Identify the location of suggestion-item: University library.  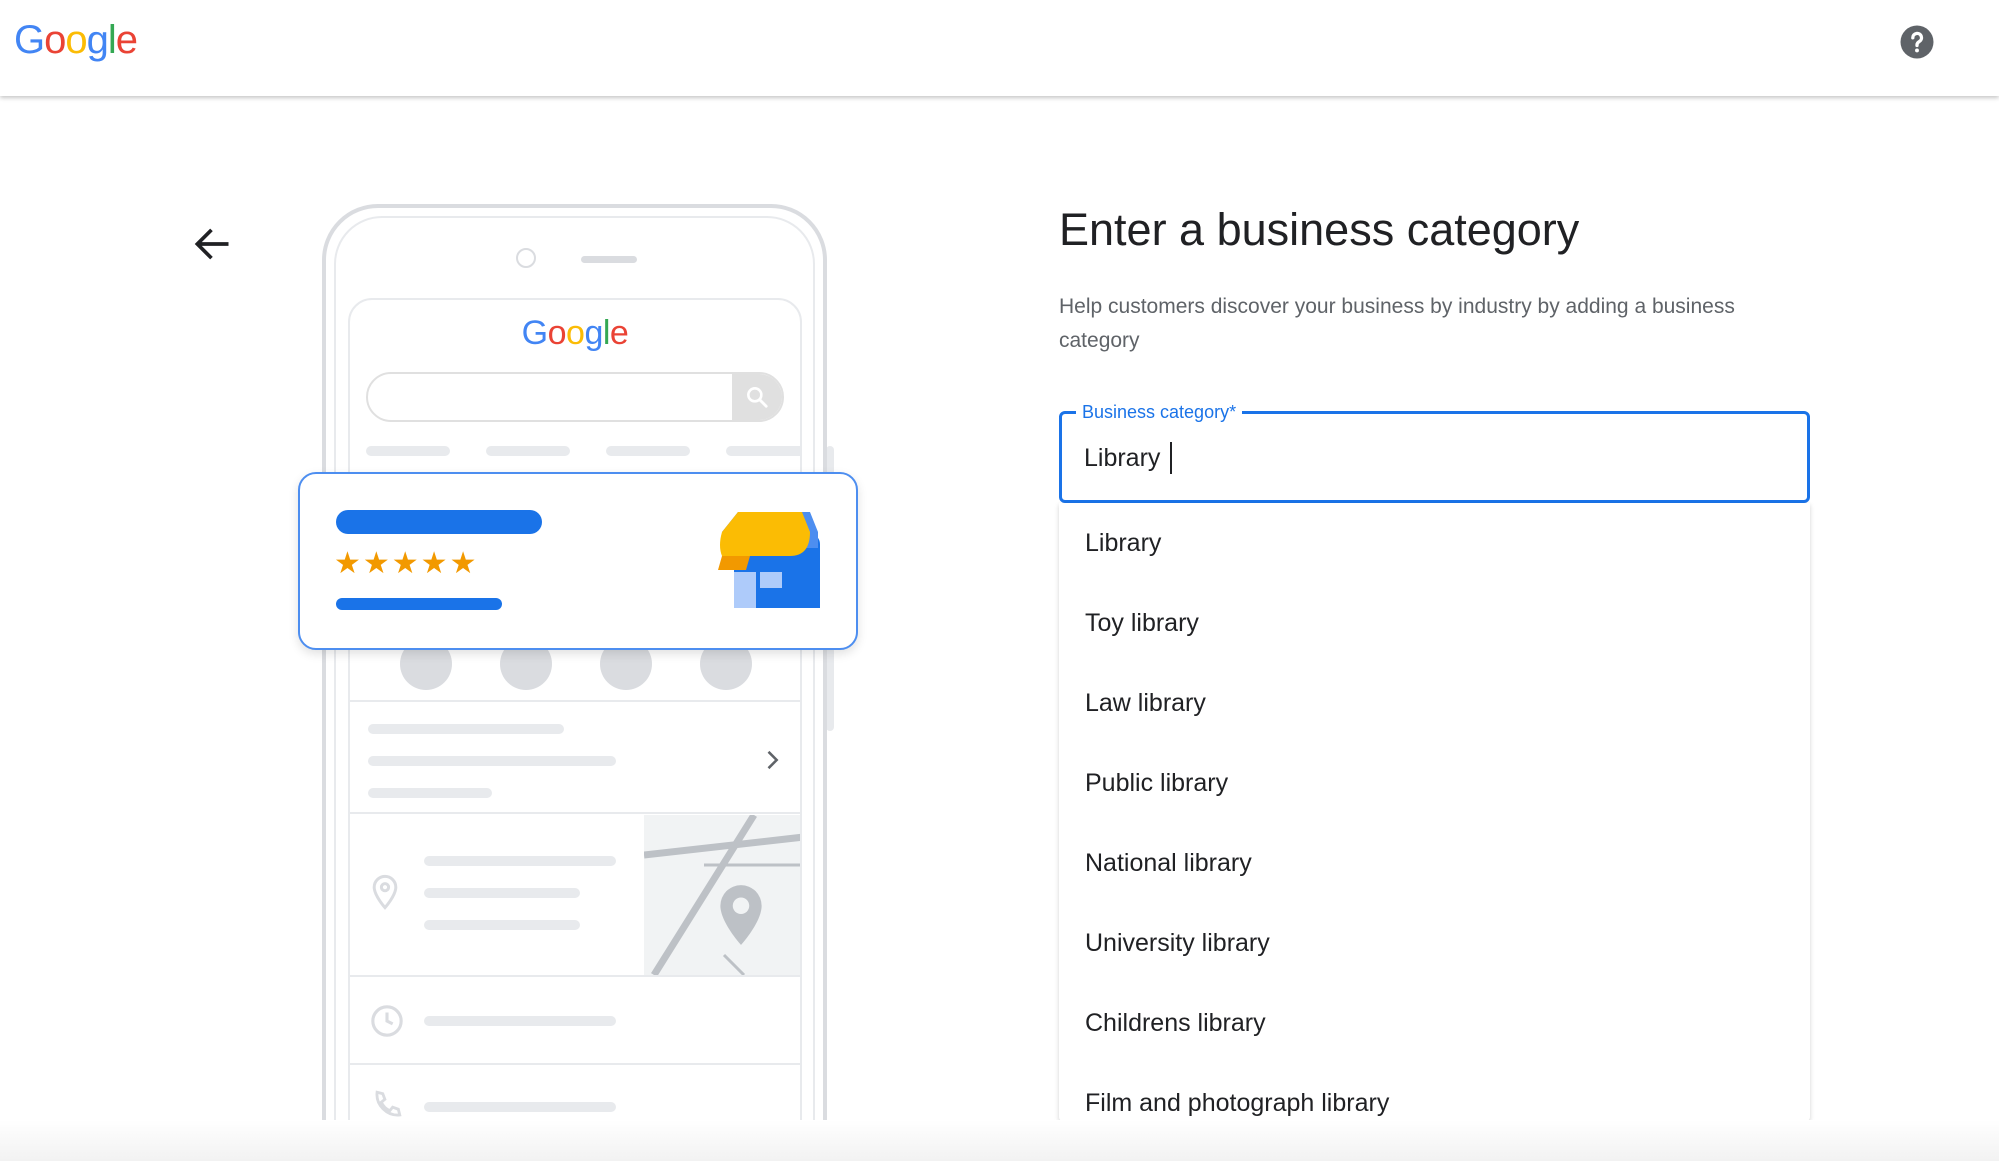
(1434, 943).